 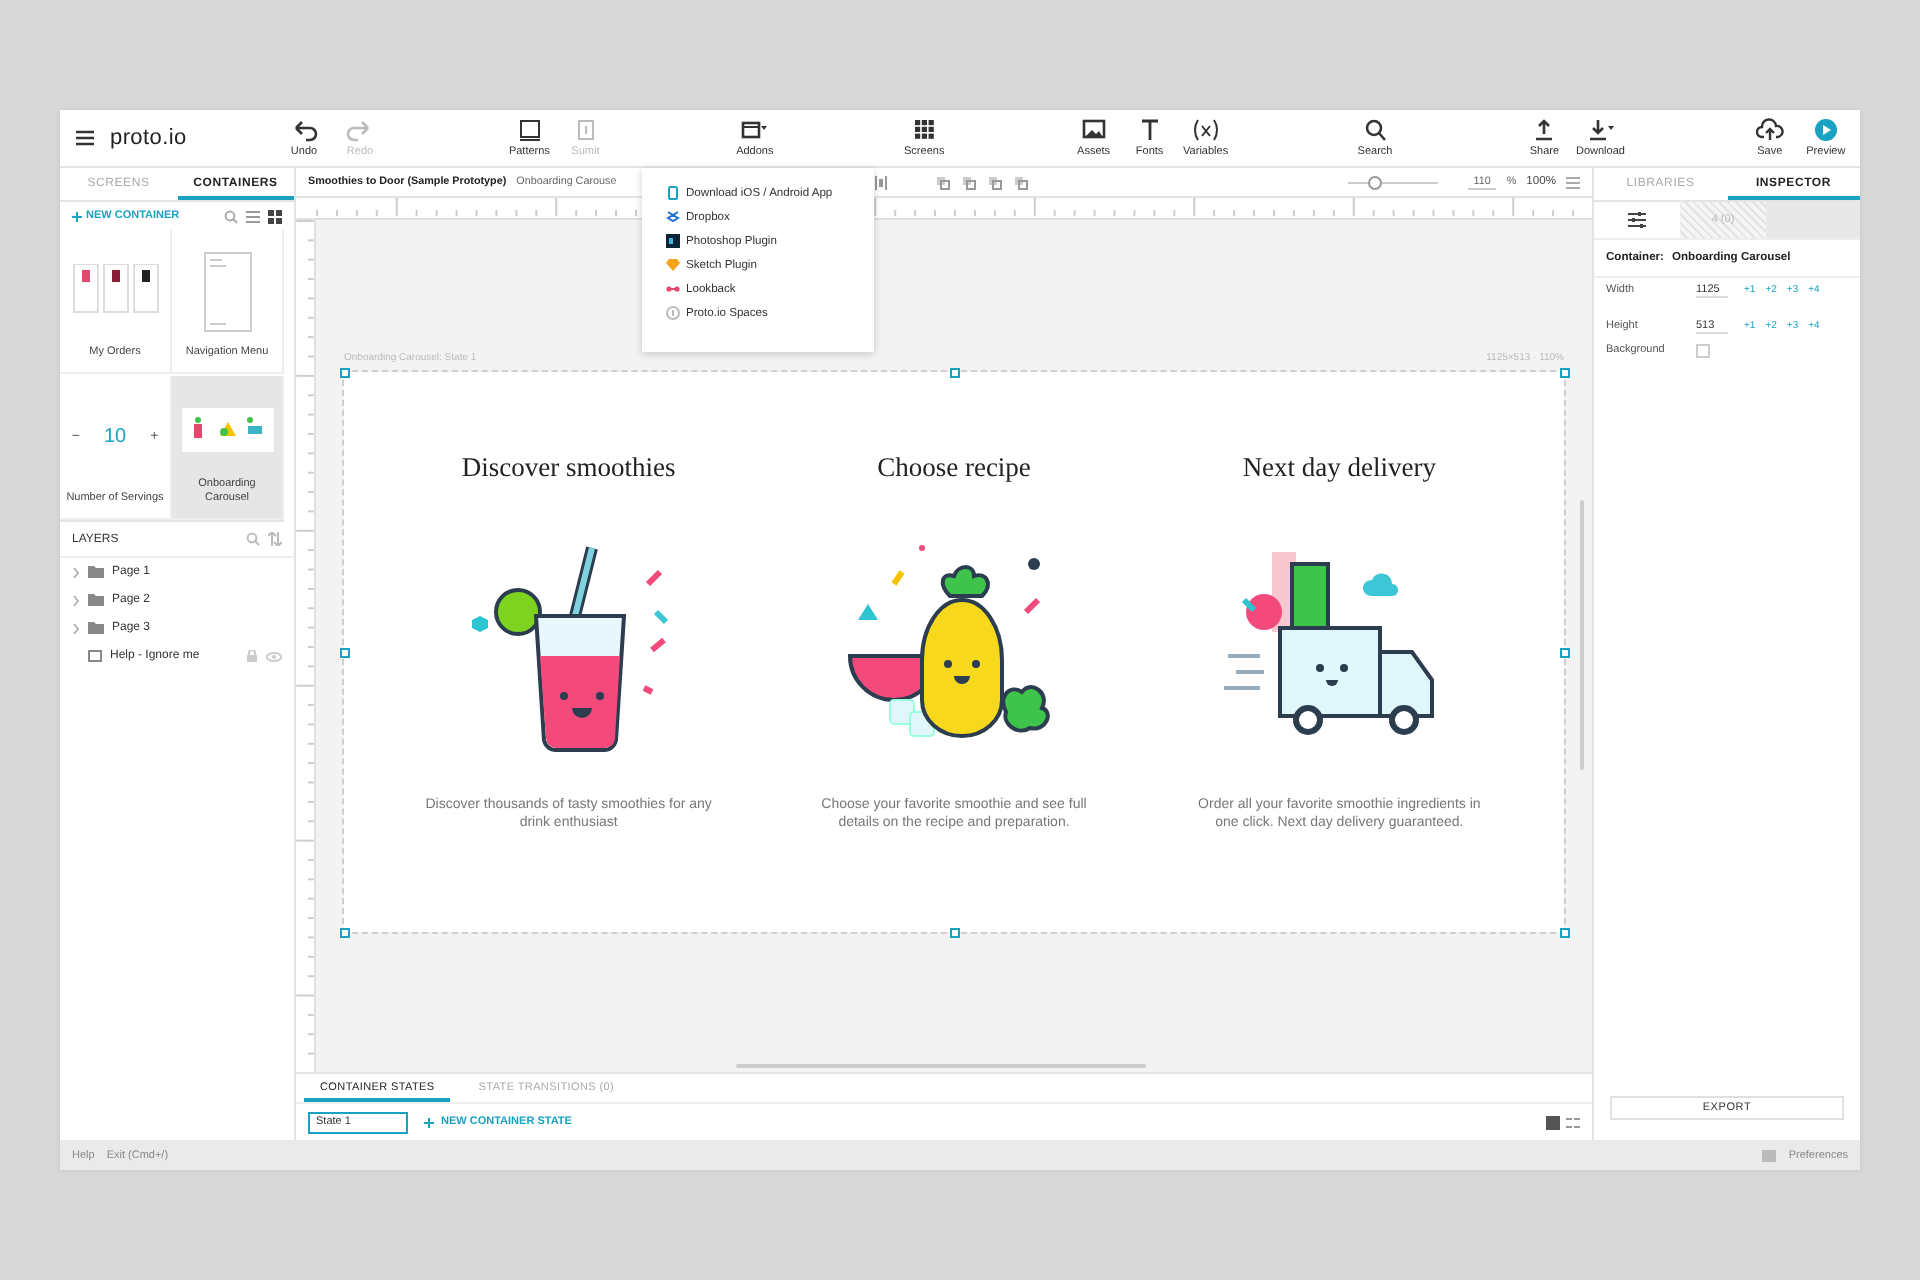 I want to click on dropbox-icon, so click(x=673, y=217).